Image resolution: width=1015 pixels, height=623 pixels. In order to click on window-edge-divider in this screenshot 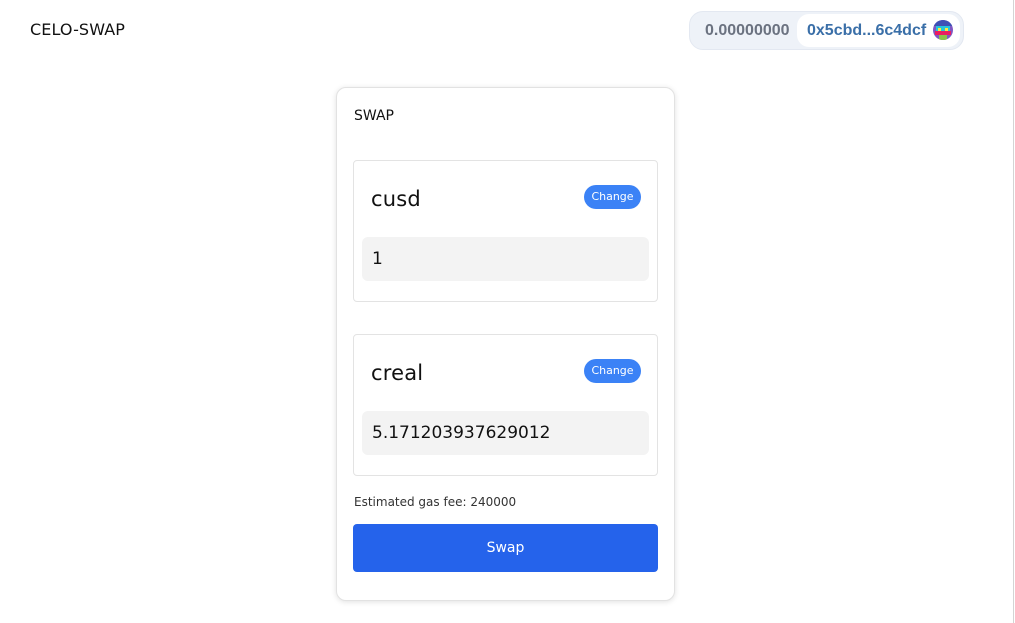, I will do `click(1013, 311)`.